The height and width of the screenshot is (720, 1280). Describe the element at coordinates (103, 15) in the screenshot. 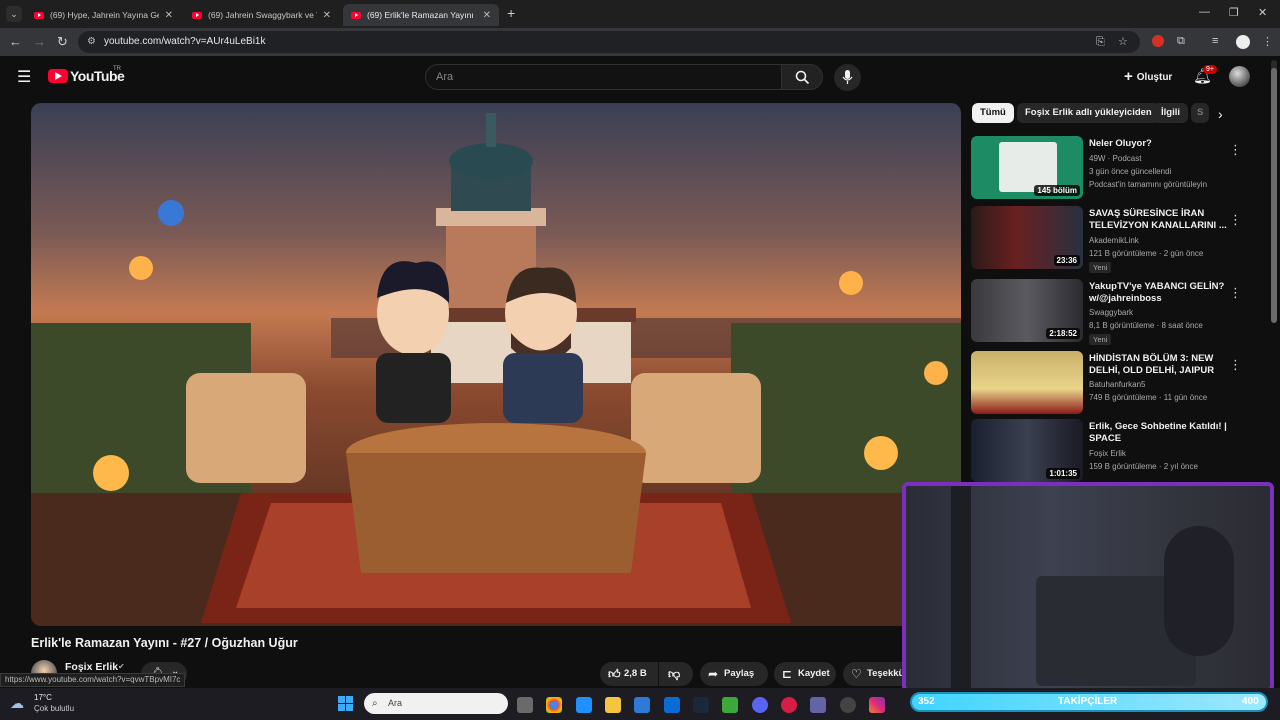

I see `browser-tab-1: (69) Hype, Jahrein Yayına Geliyo ✕` at that location.